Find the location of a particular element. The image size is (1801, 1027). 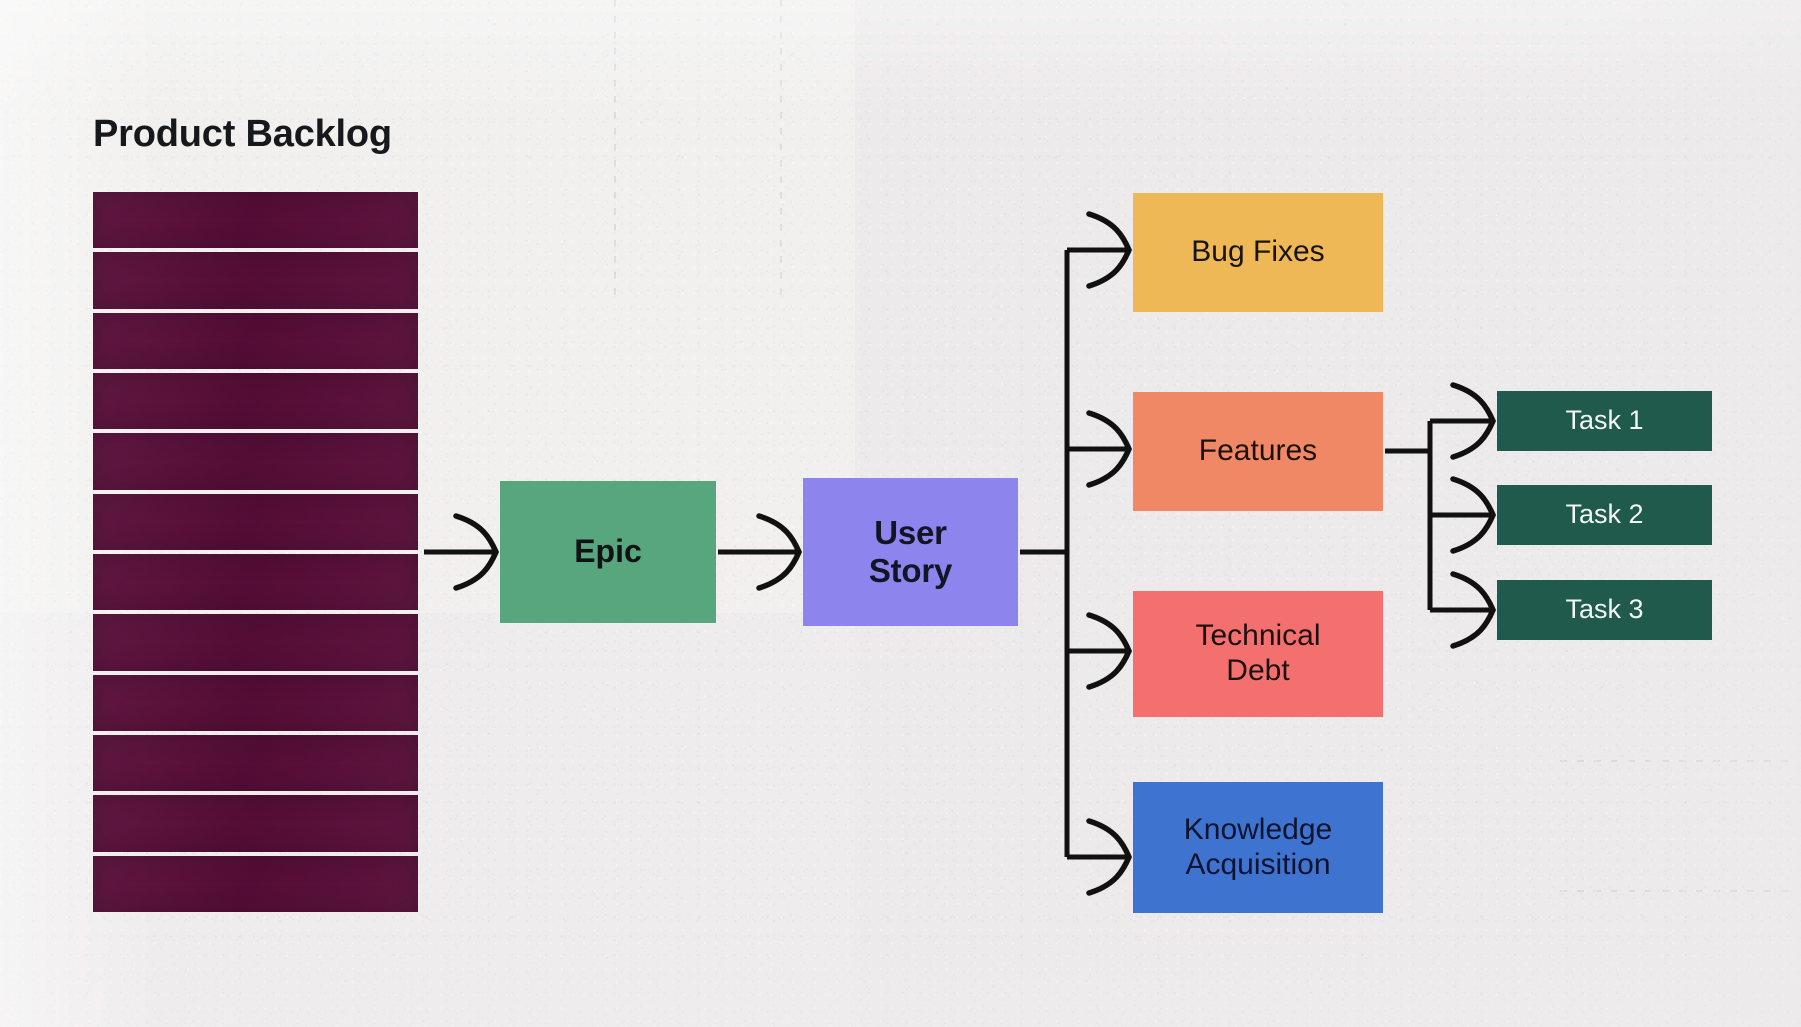

product-backlog-stack is located at coordinates (255, 552).